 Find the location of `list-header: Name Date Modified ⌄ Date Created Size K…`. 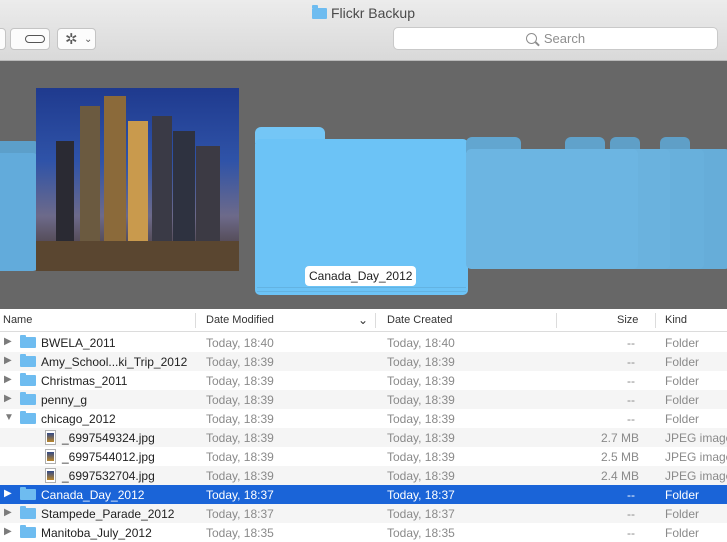

list-header: Name Date Modified ⌄ Date Created Size K… is located at coordinates (363, 321).